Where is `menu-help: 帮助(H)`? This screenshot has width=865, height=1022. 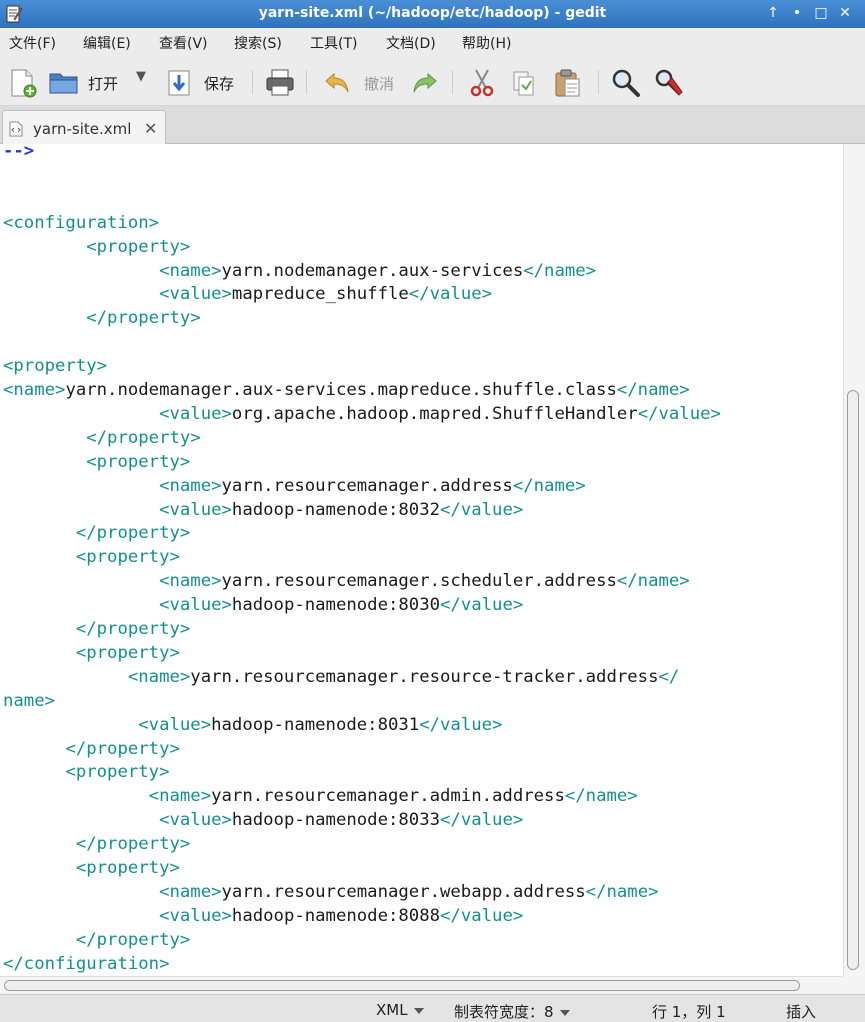 menu-help: 帮助(H) is located at coordinates (486, 43).